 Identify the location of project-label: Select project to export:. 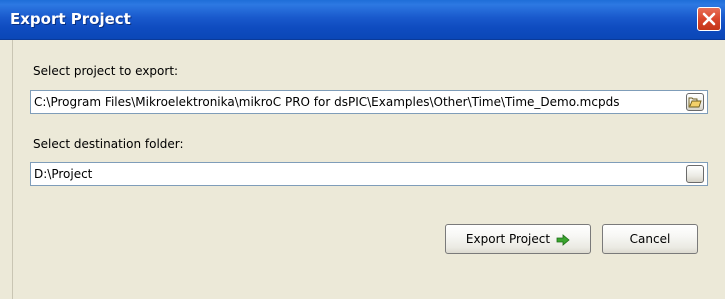
(106, 71).